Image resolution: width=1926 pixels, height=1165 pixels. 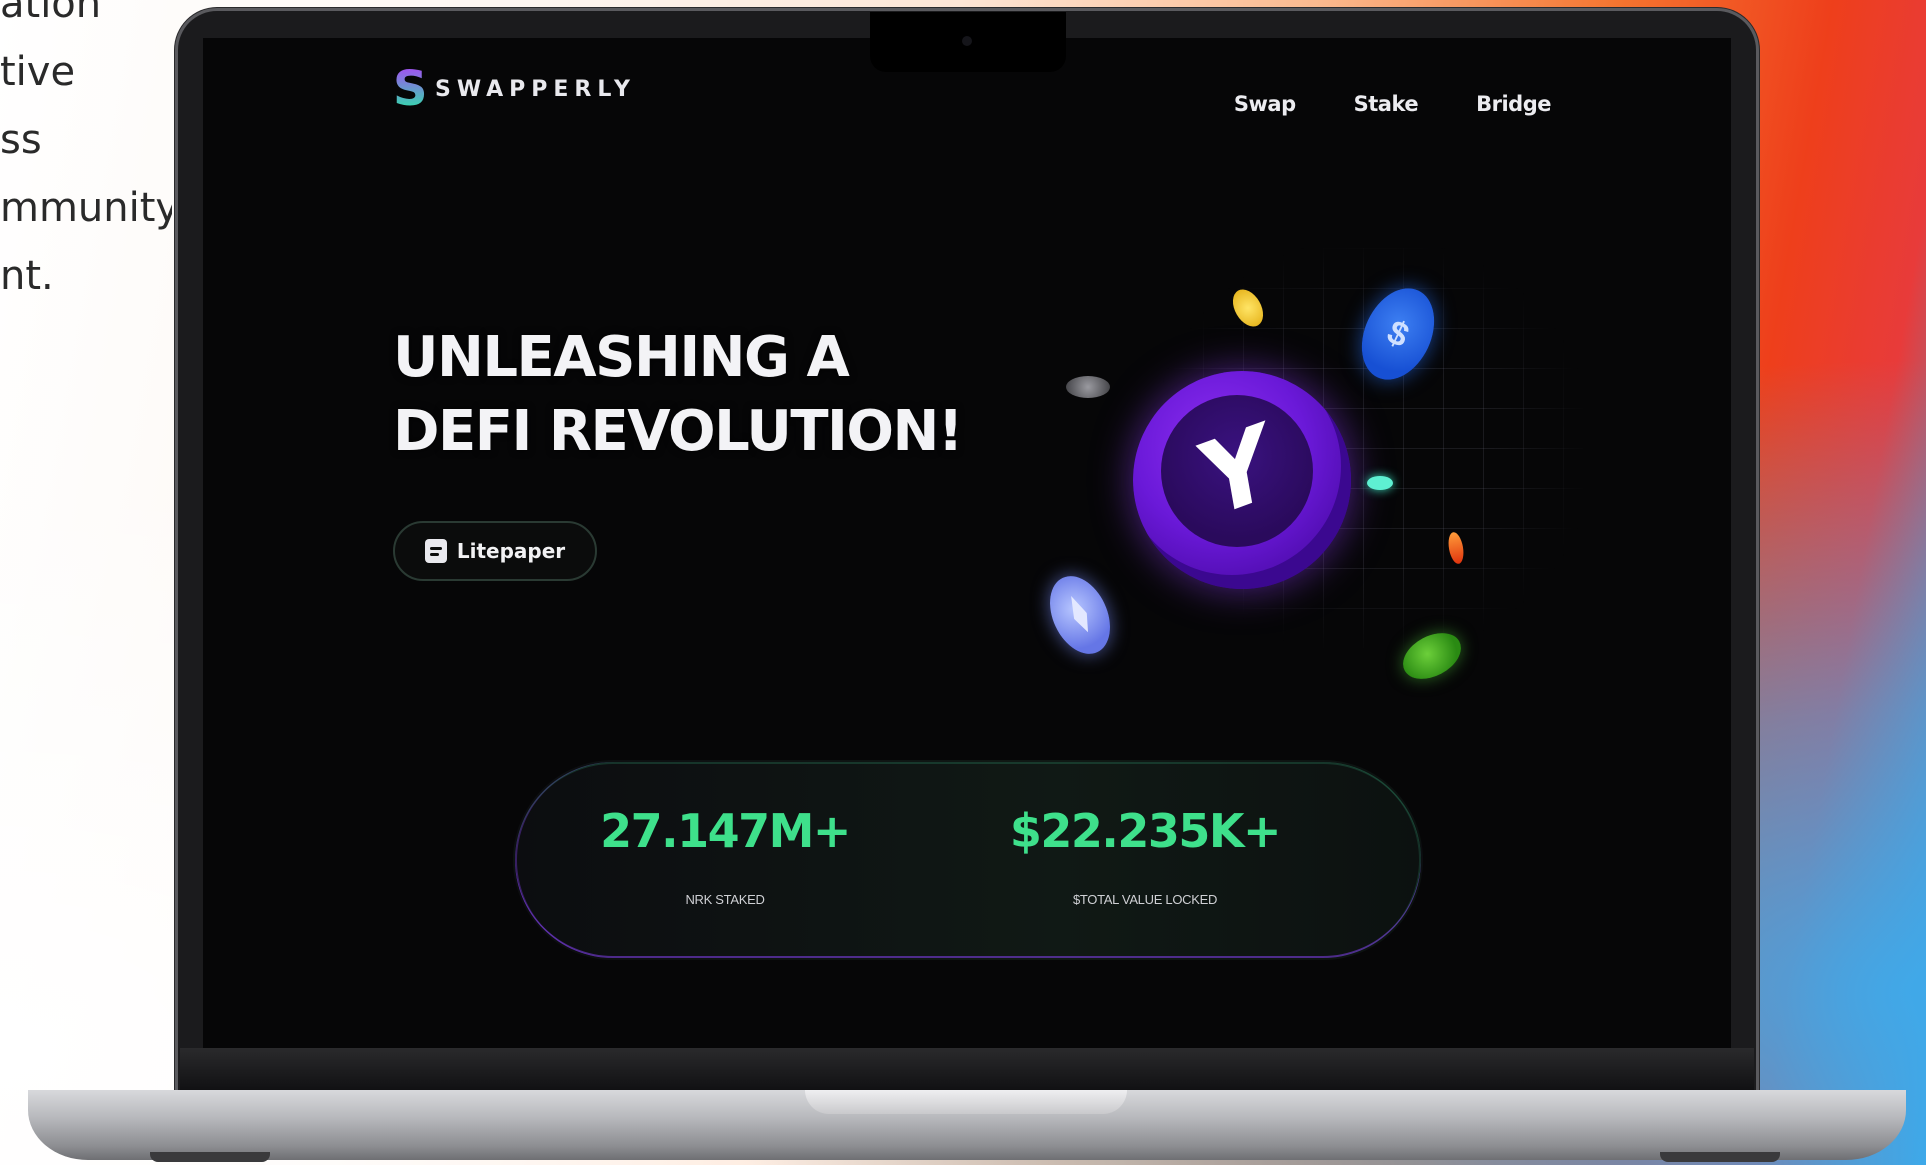 What do you see at coordinates (621, 357) in the screenshot?
I see `hero-title-line-1: UNLEASHING A` at bounding box center [621, 357].